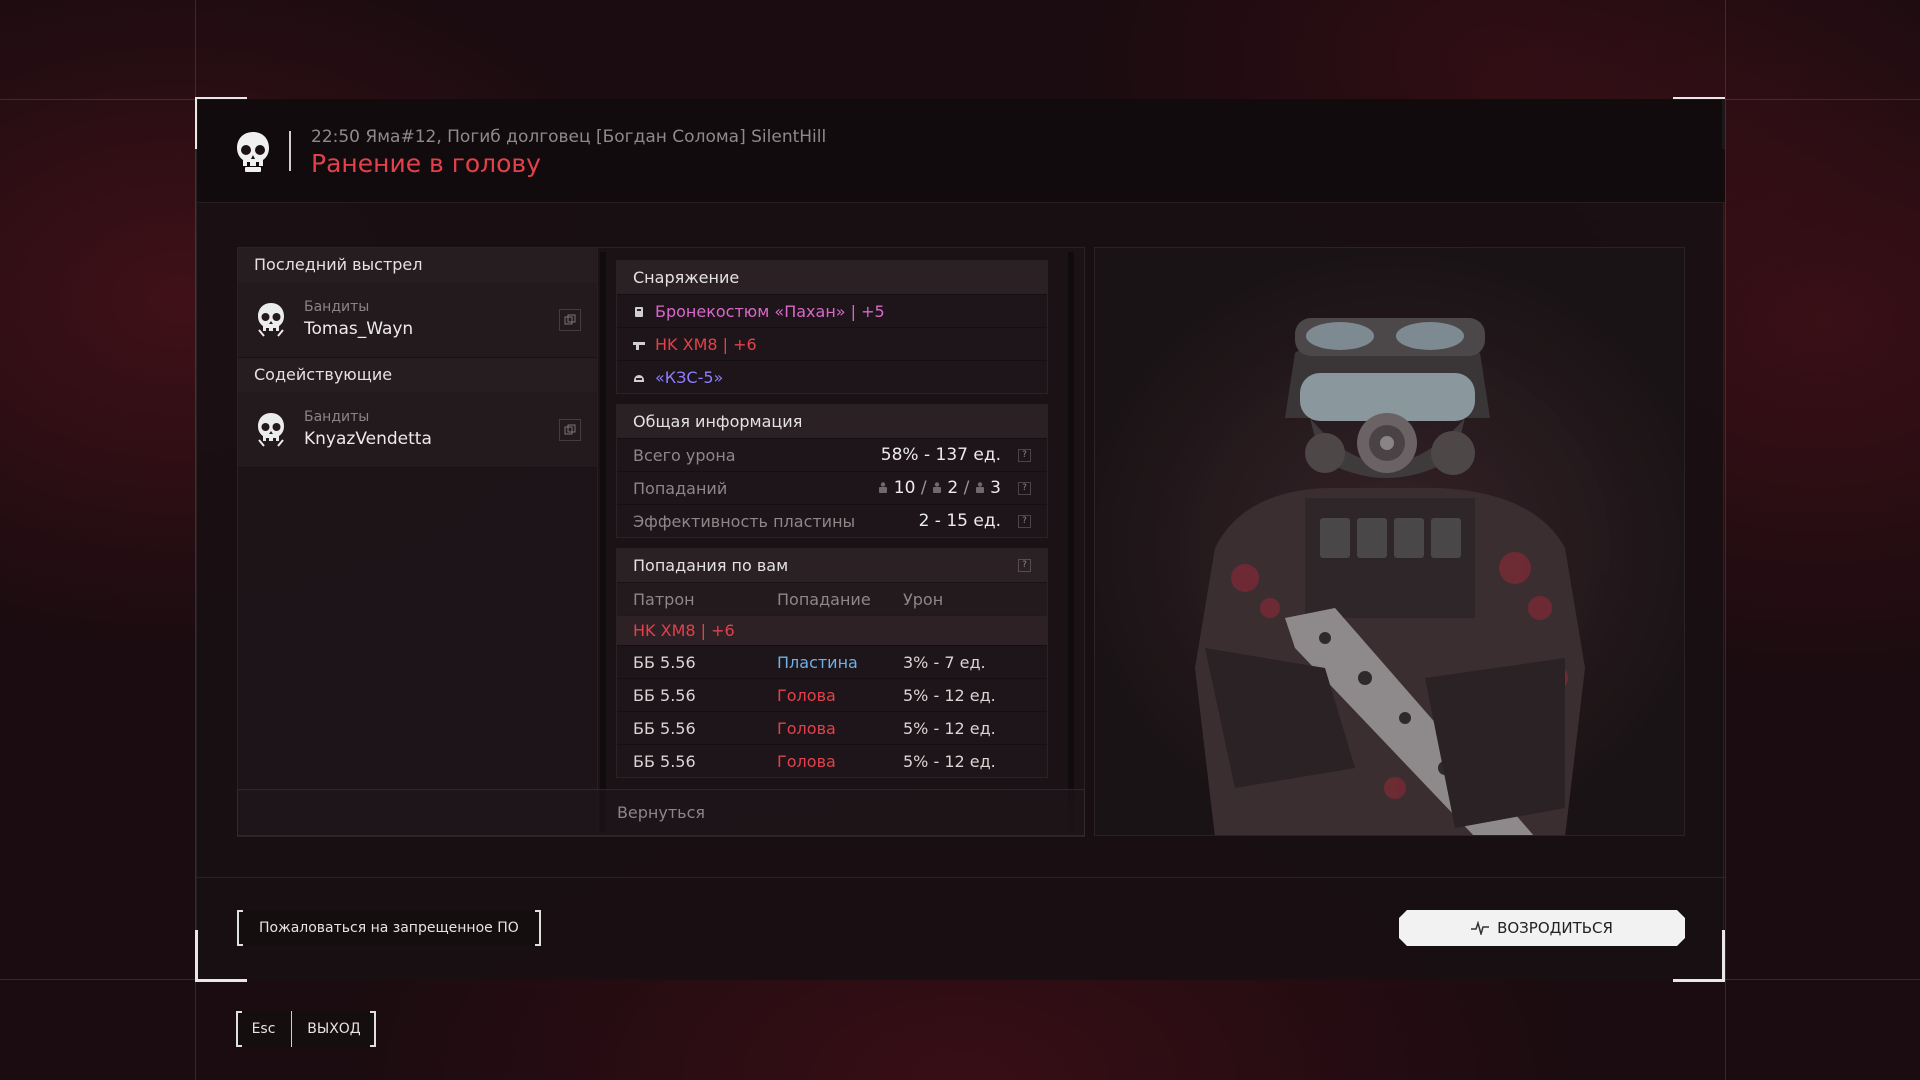 Image resolution: width=1920 pixels, height=1080 pixels. I want to click on total-damage-label: Всего урона, so click(684, 455).